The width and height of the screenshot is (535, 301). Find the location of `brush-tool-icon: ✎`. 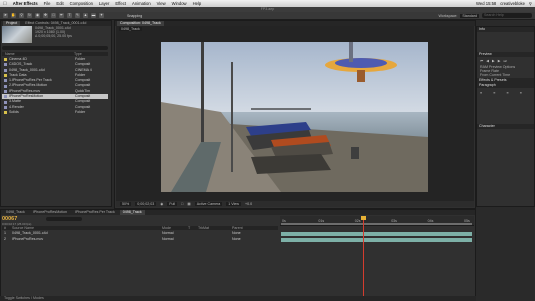

brush-tool-icon: ✎ is located at coordinates (77, 15).